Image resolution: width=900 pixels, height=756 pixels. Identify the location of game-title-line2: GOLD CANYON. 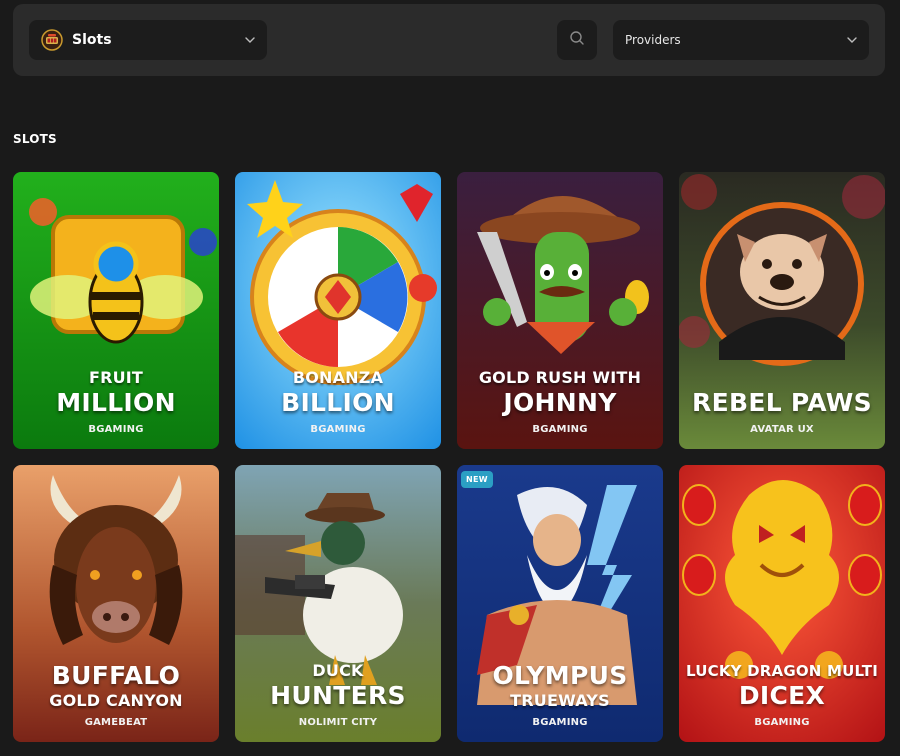
(116, 700).